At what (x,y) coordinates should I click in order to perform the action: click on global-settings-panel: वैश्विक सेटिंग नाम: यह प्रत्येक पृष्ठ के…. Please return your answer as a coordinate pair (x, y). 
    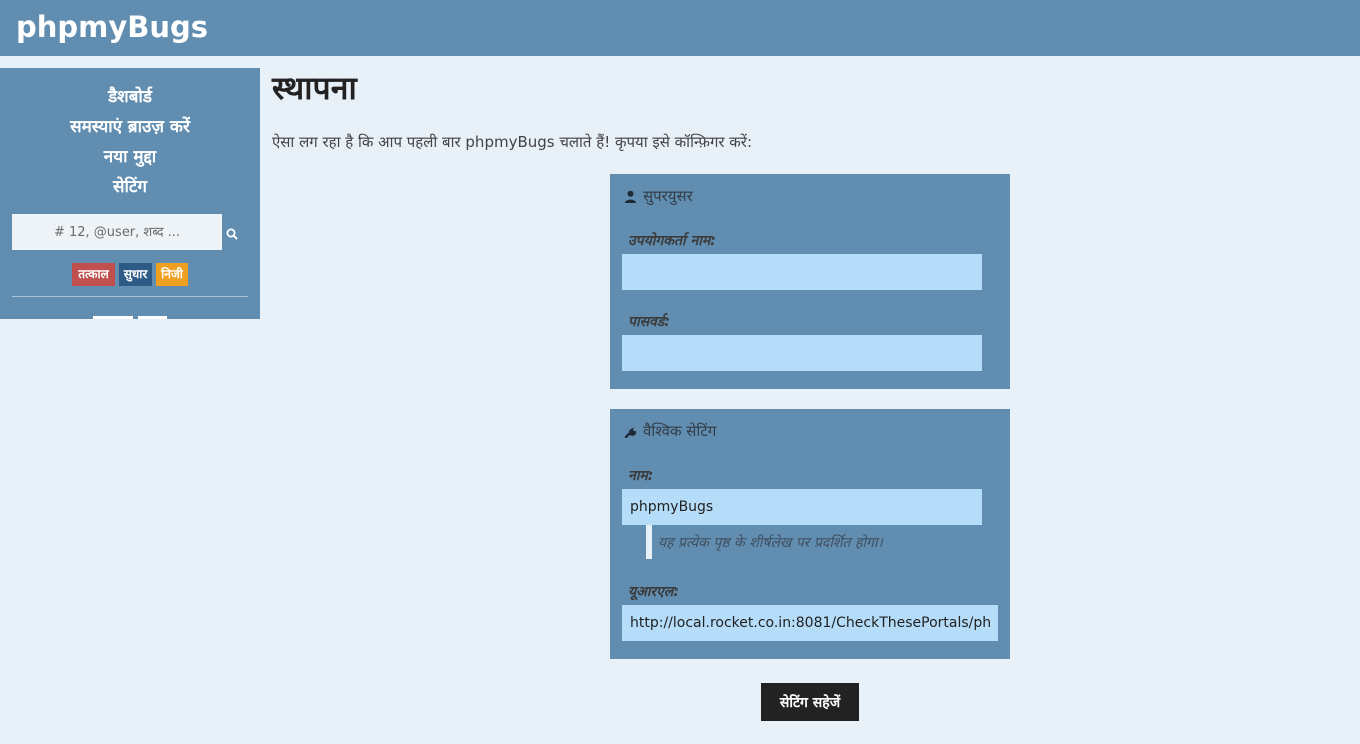
    Looking at the image, I should click on (810, 534).